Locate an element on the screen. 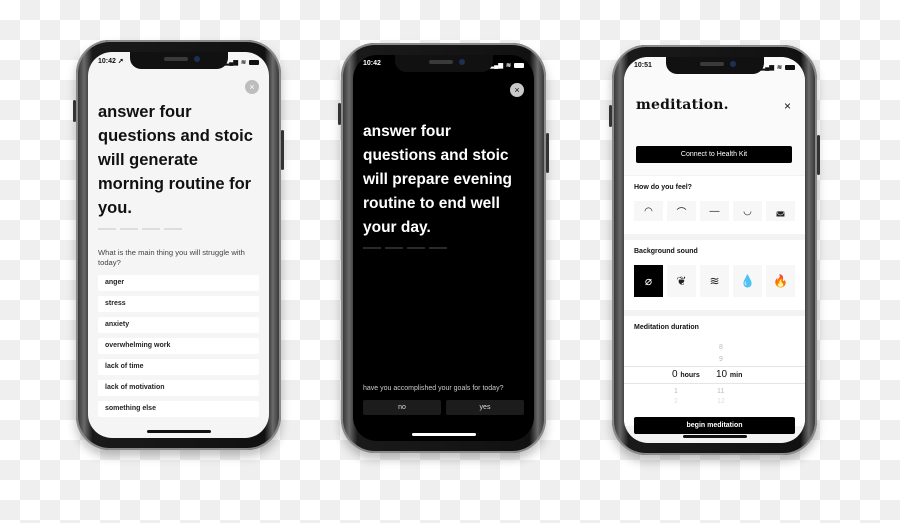 Image resolution: width=900 pixels, height=523 pixels. option-anger: anger is located at coordinates (178, 283).